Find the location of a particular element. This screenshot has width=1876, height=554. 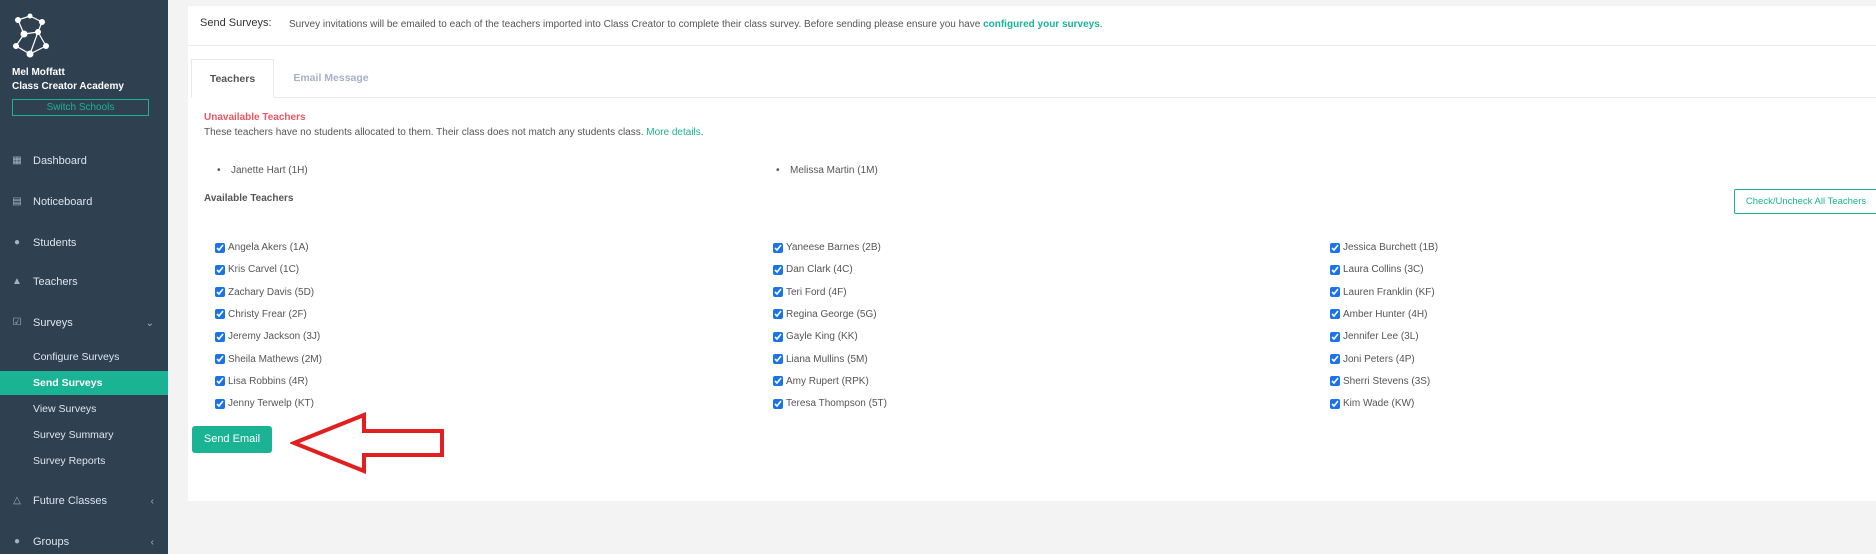

sub-send-surveys: Send Surveys is located at coordinates (84, 383).